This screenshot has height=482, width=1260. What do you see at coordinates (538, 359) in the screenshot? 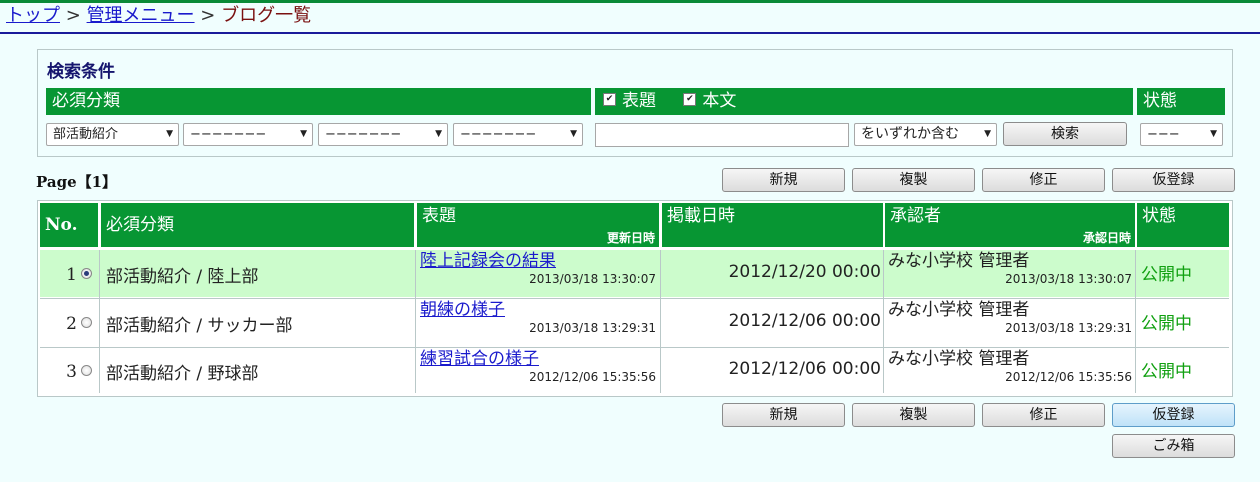
I see `post-title-link: 練習試合の様子` at bounding box center [538, 359].